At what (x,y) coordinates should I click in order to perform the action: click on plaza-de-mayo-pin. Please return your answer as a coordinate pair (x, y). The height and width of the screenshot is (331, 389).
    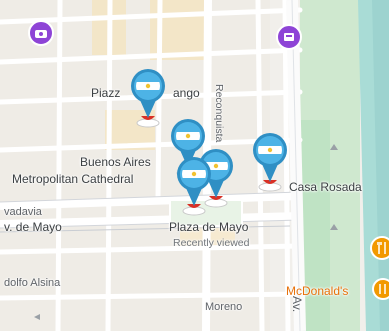
    Looking at the image, I should click on (270, 161).